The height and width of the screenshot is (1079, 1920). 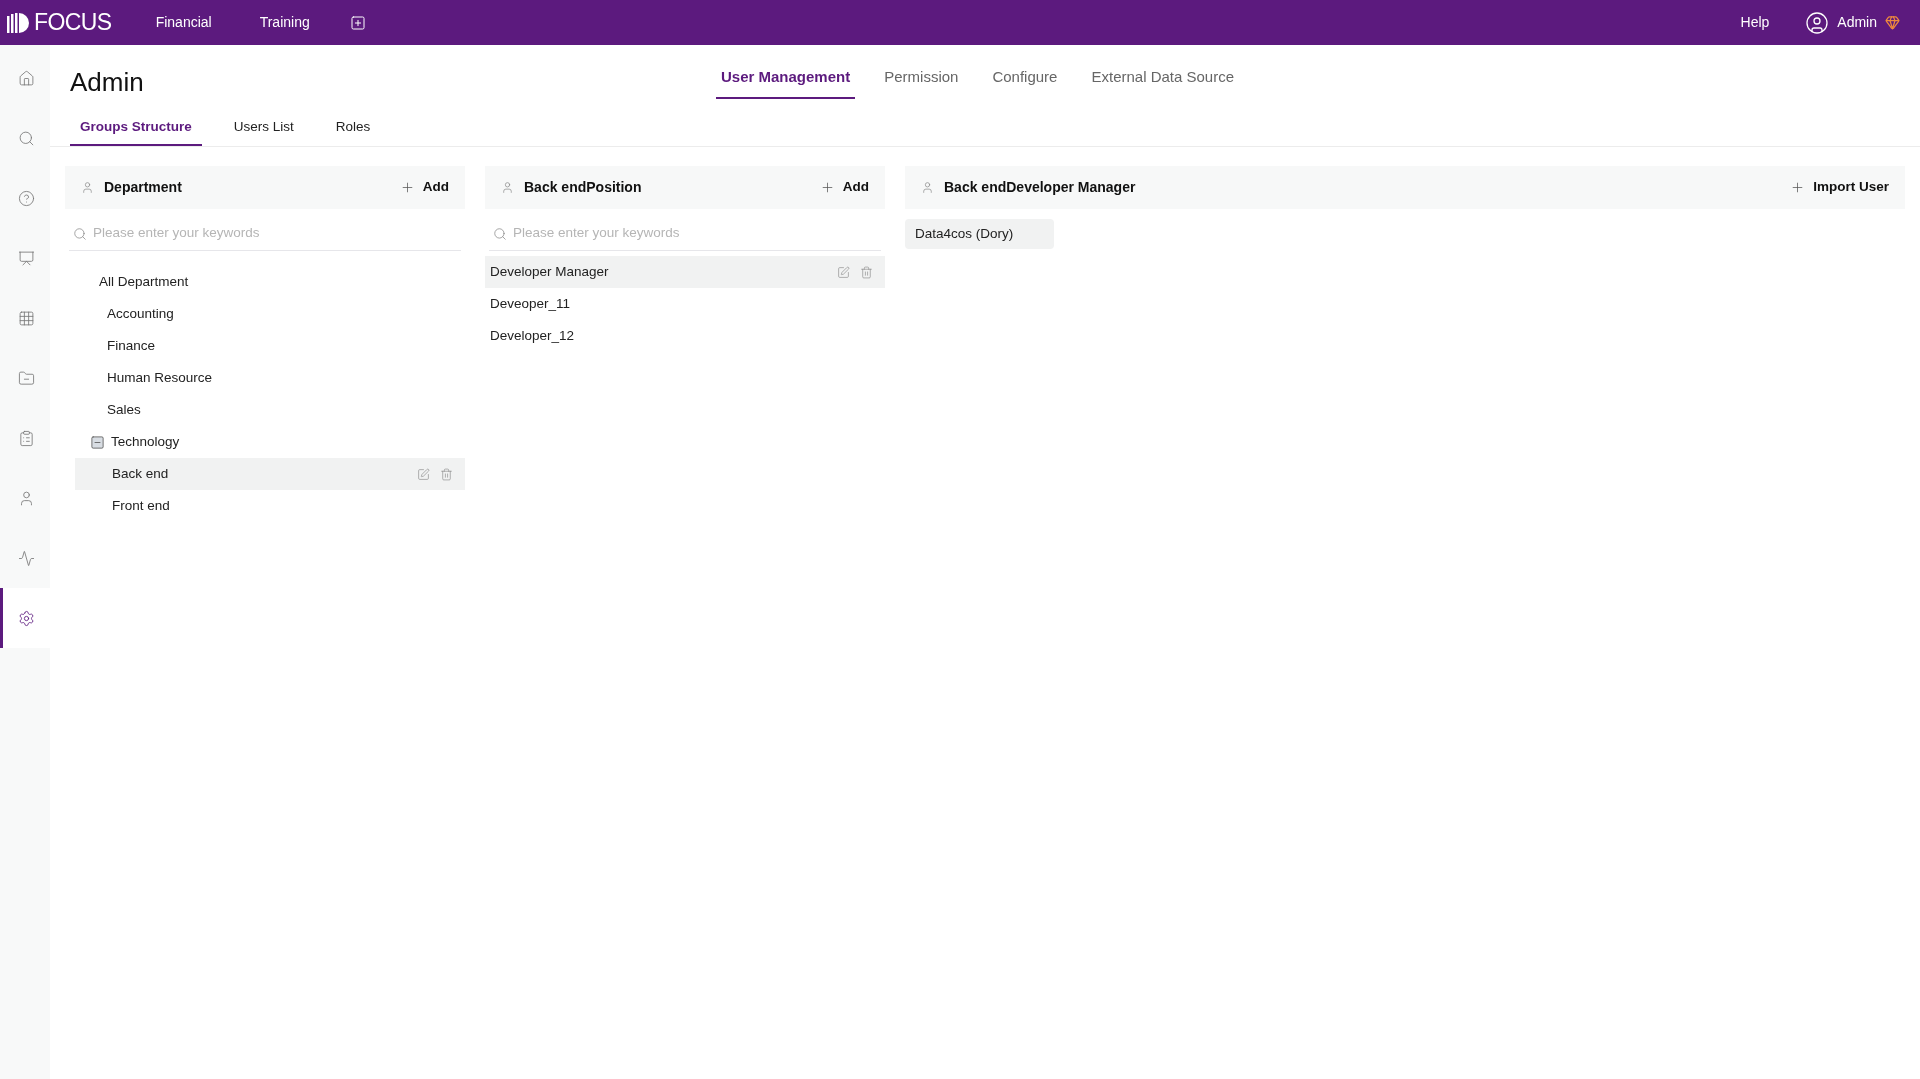 I want to click on sidebar-item, so click(x=25, y=618).